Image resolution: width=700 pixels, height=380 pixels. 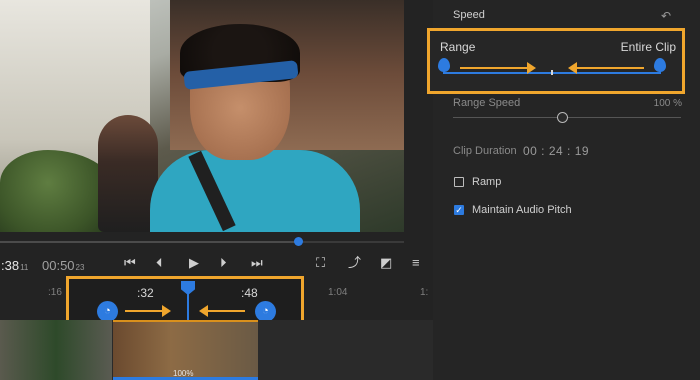 I want to click on maintain-pitch-checkbox: ✓, so click(x=459, y=210).